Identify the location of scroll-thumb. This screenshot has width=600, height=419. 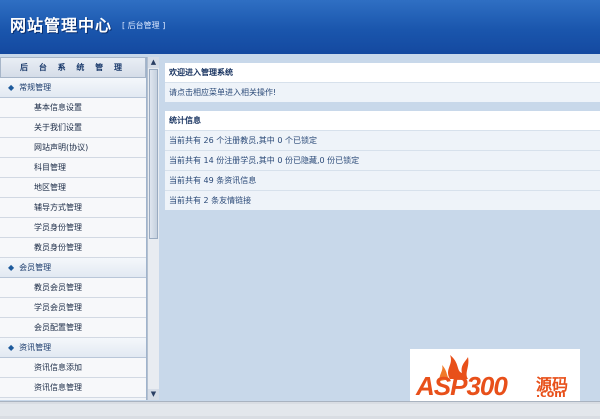
(153, 154).